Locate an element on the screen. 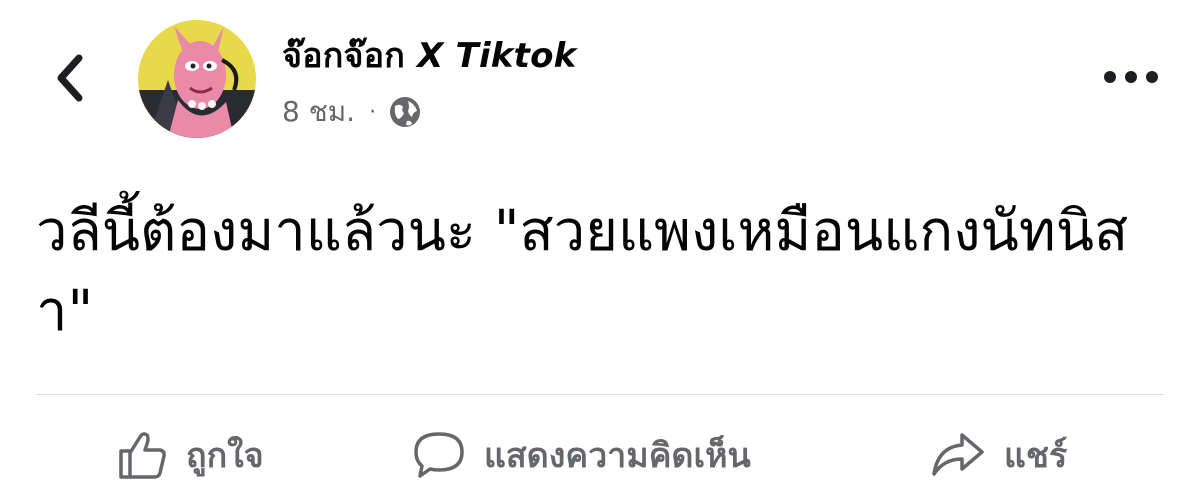  share-label: แชร์ is located at coordinates (1036, 456).